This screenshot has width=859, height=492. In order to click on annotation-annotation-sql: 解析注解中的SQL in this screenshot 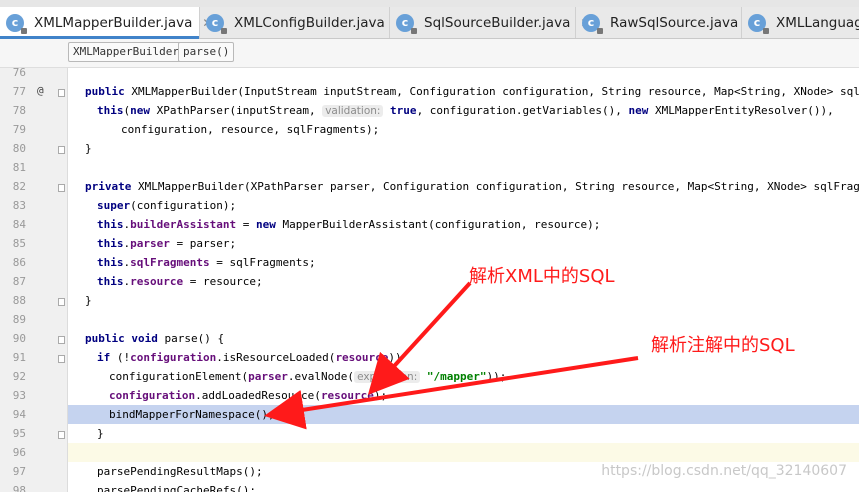, I will do `click(723, 345)`.